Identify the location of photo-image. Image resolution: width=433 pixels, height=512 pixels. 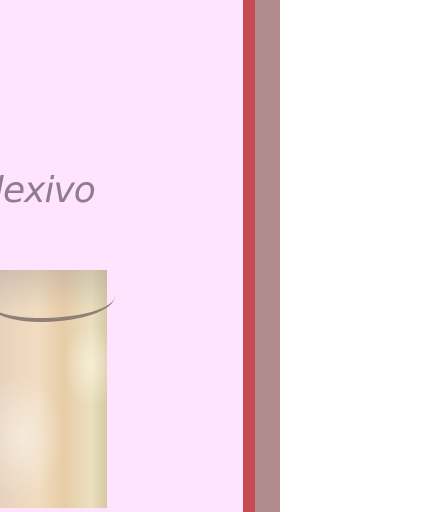
(57, 389).